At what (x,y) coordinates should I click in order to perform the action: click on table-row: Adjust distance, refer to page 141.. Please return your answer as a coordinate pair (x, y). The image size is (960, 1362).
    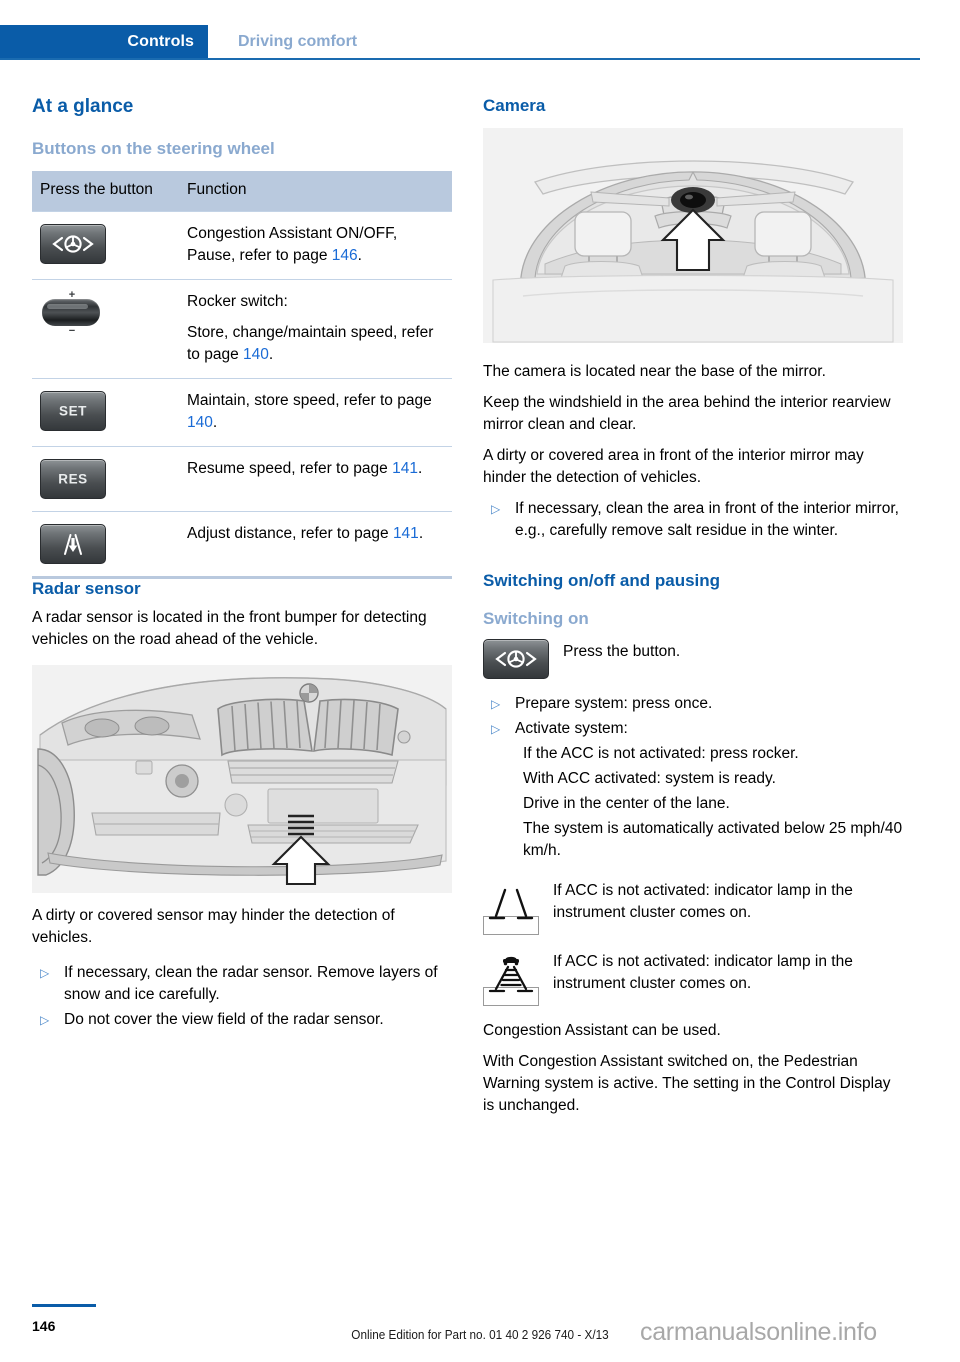
    Looking at the image, I should click on (242, 543).